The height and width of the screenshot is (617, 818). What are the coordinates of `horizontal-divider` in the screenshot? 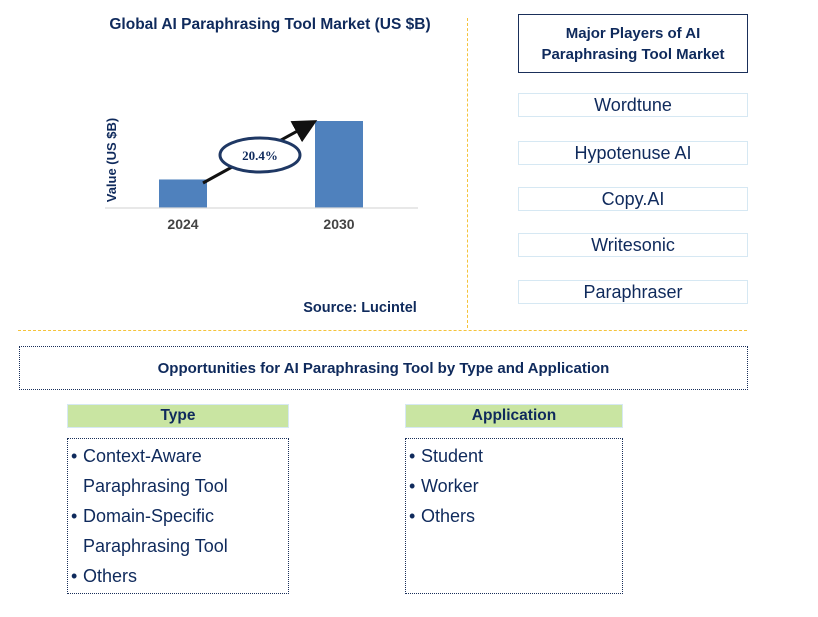 It's located at (382, 330).